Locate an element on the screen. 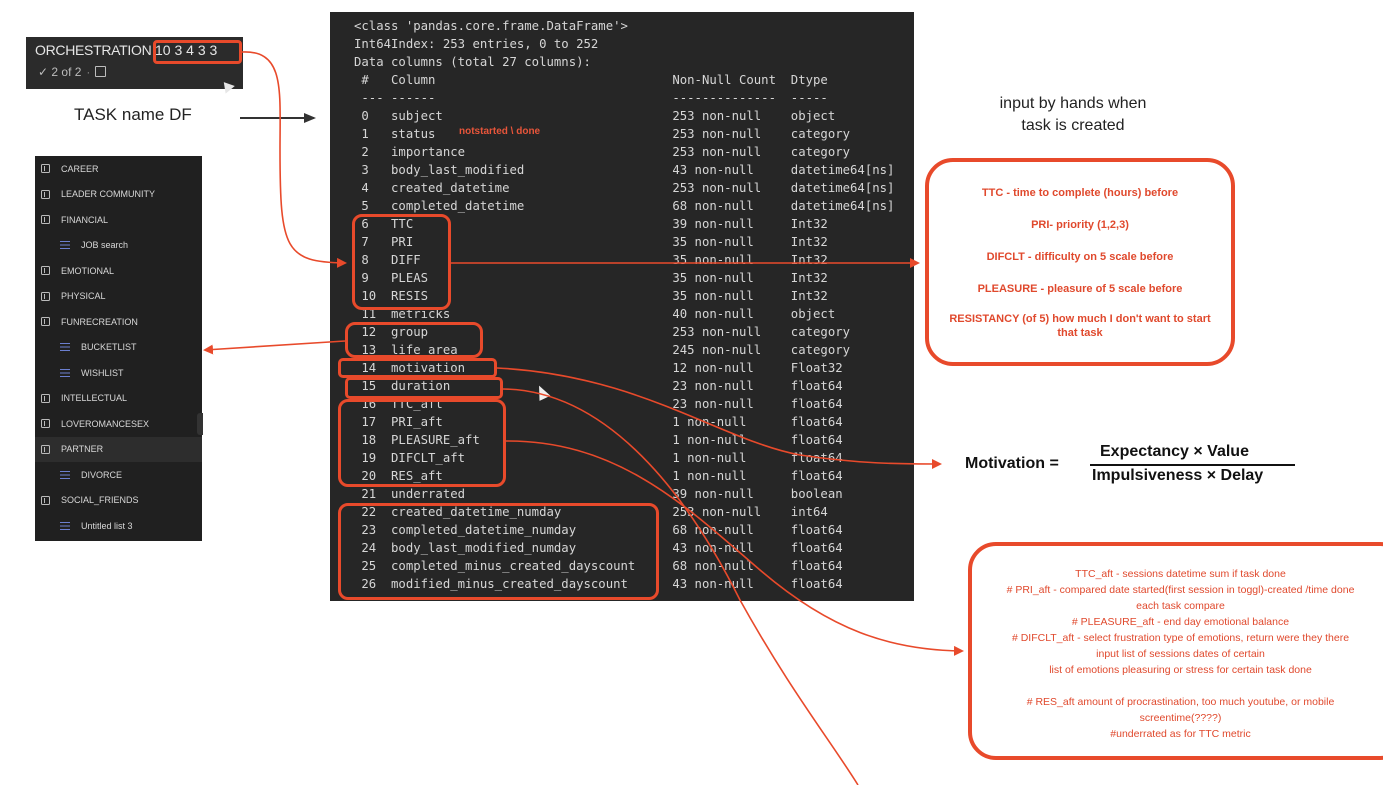 Image resolution: width=1383 pixels, height=785 pixels. duration-long-line is located at coordinates (680, 586).